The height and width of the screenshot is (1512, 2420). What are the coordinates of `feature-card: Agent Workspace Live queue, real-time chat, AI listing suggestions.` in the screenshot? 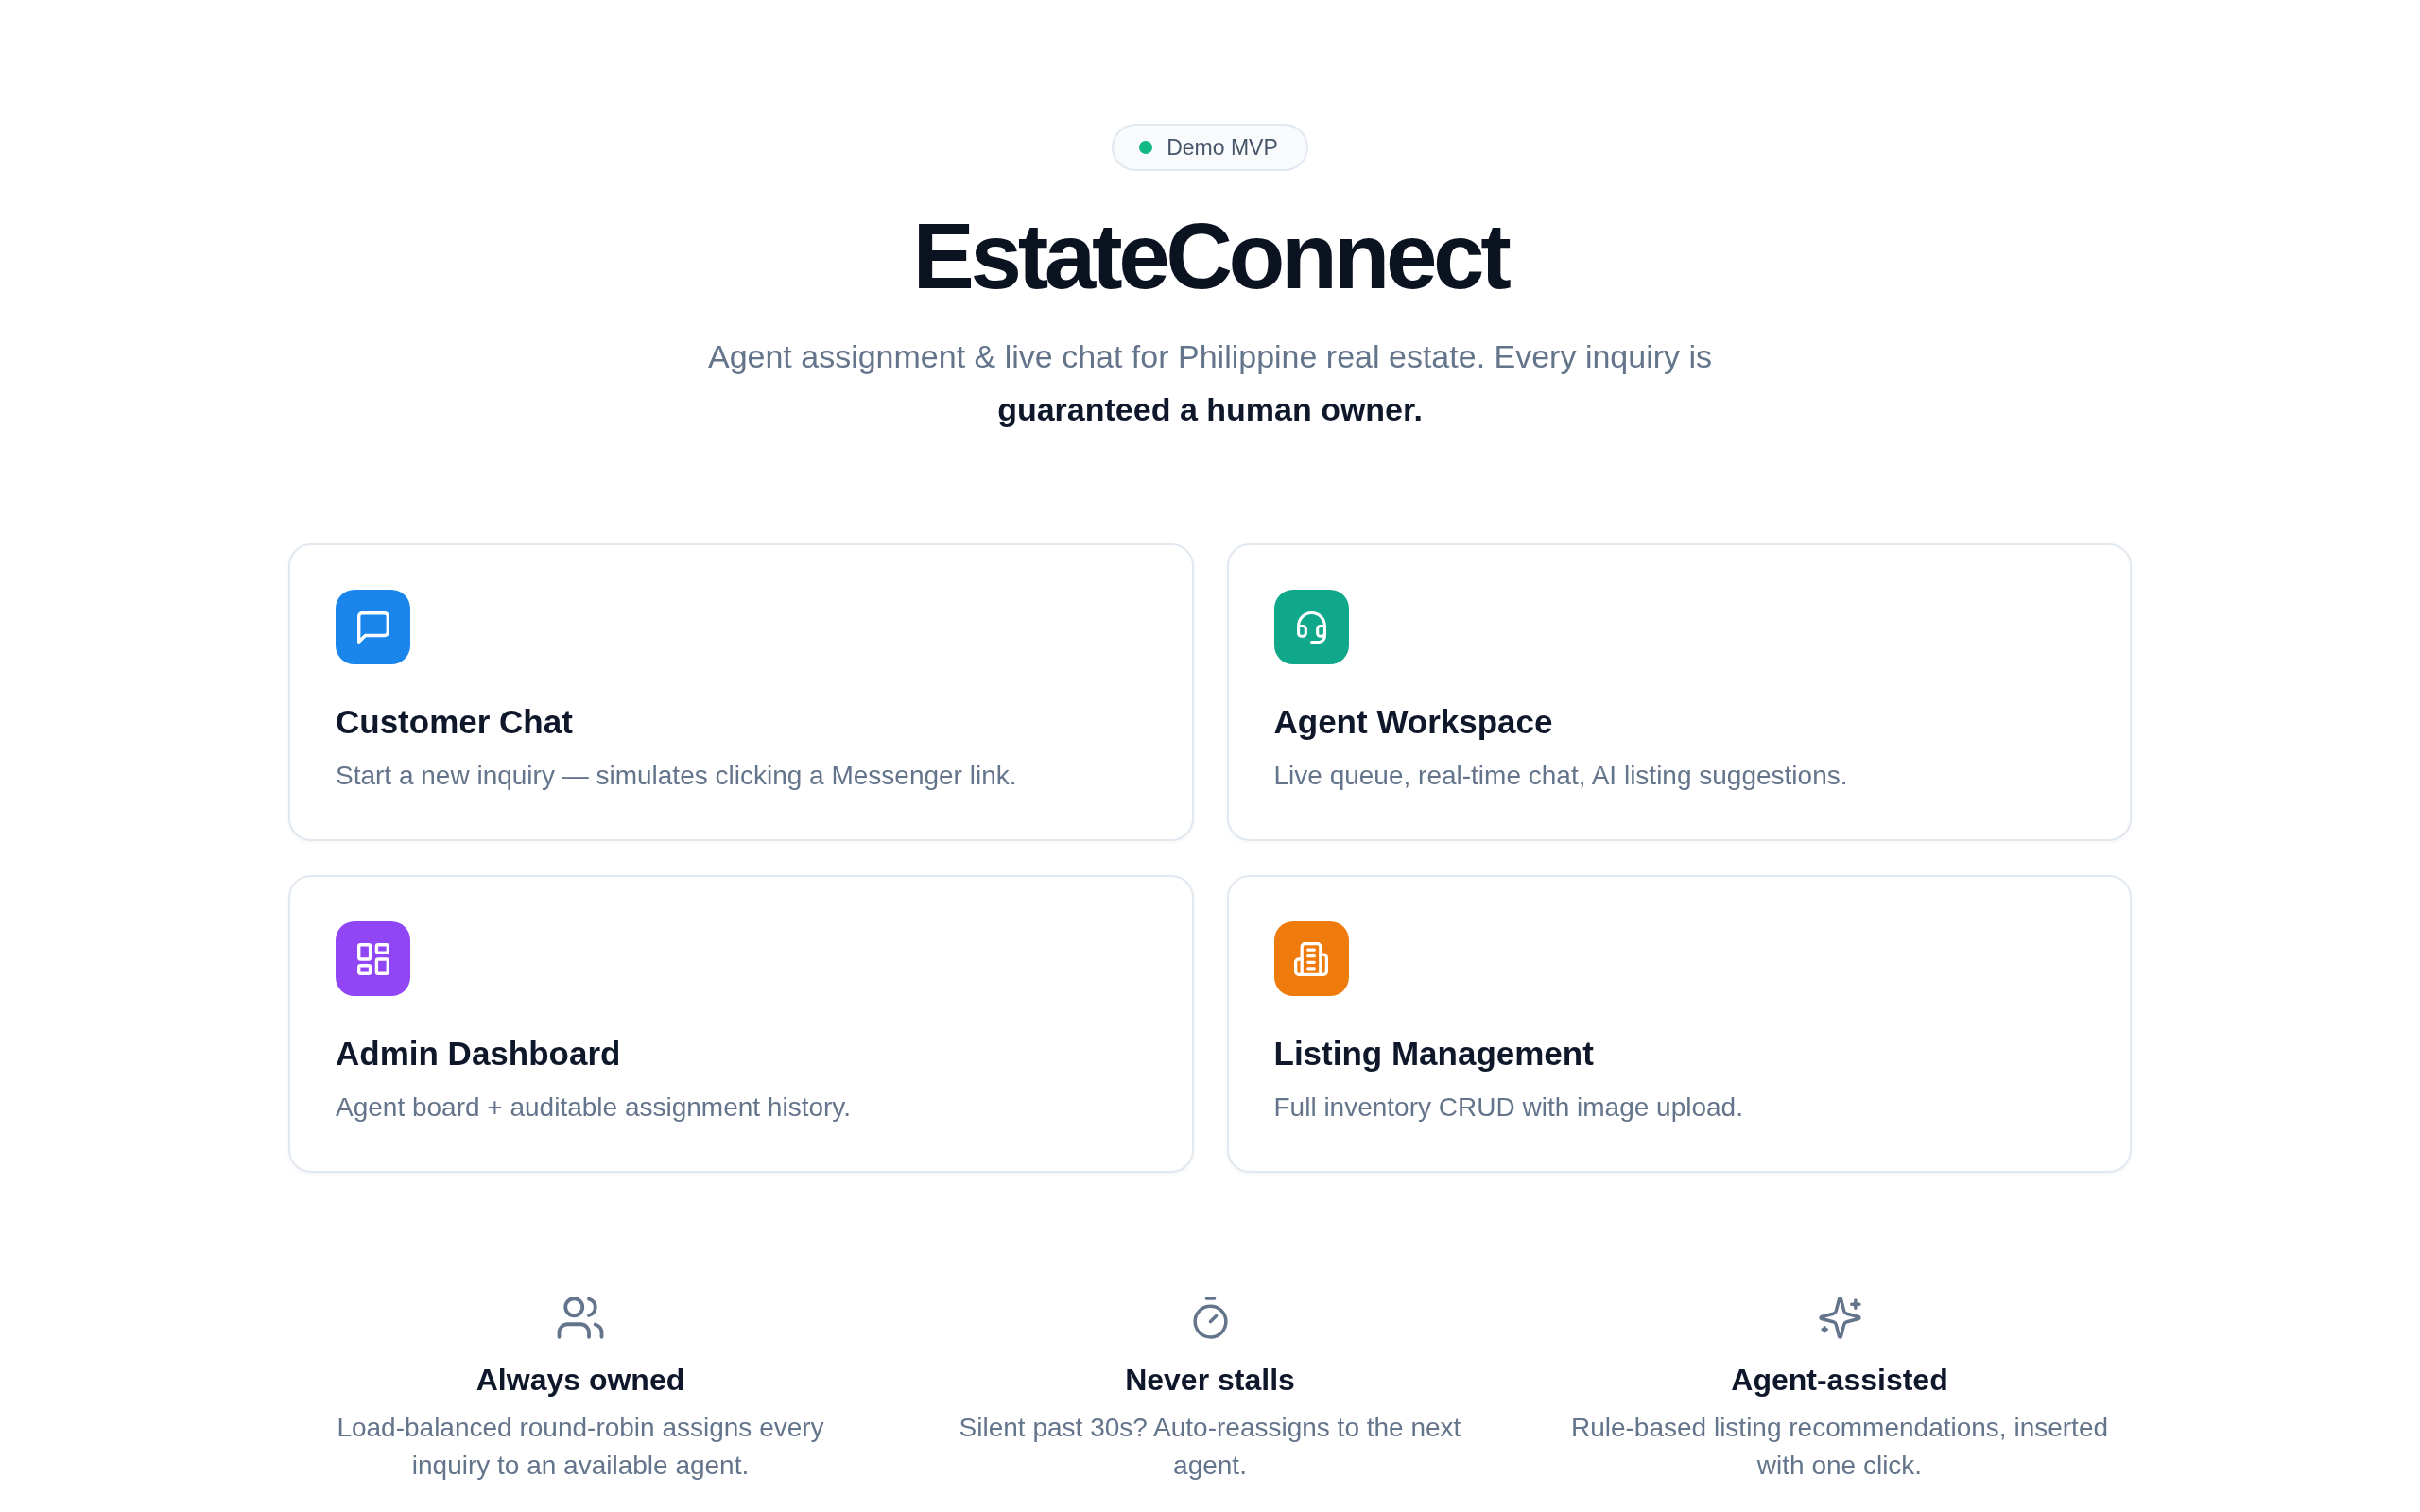 It's located at (1679, 692).